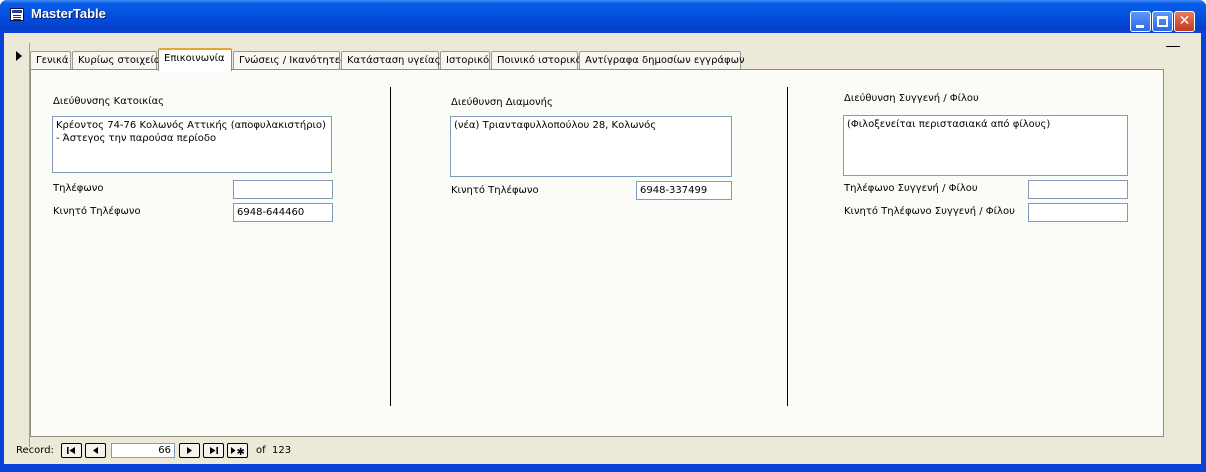  What do you see at coordinates (78, 188) in the screenshot?
I see `phone-label: Τηλέφωνο` at bounding box center [78, 188].